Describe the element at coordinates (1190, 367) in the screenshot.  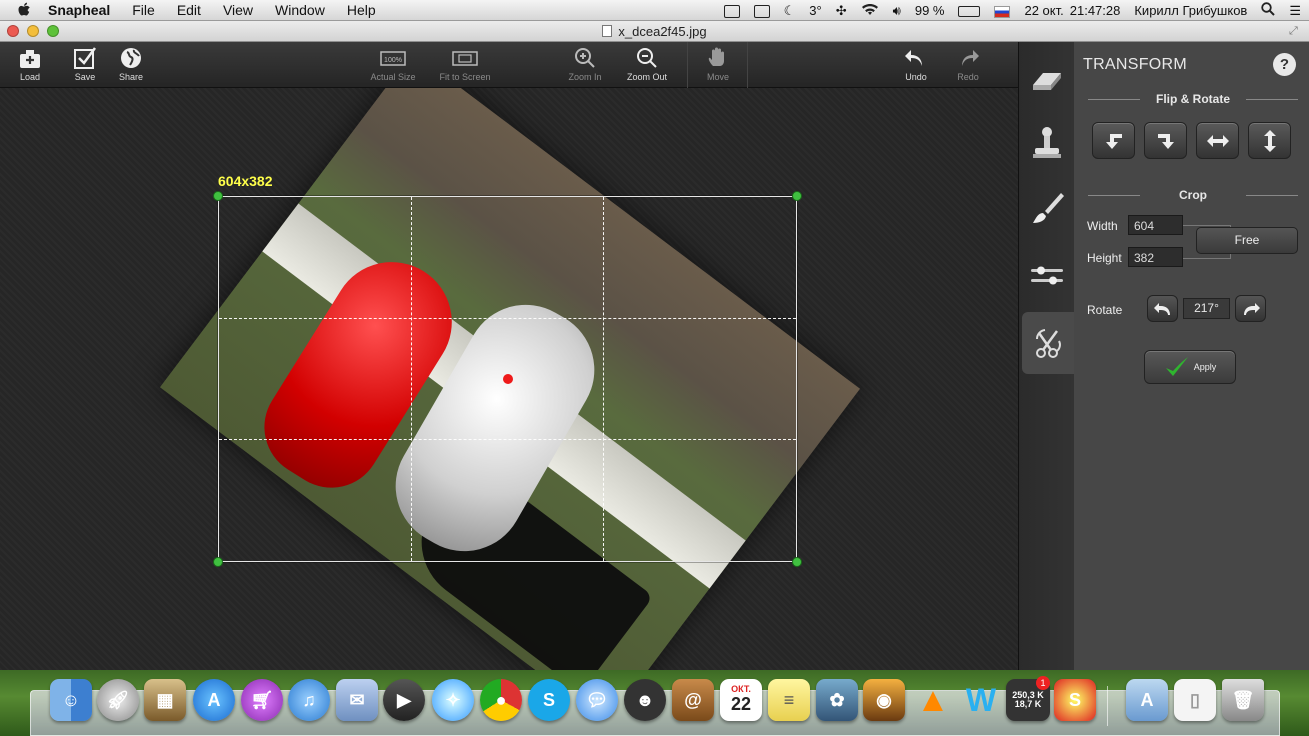
I see `apply-button: Apply` at that location.